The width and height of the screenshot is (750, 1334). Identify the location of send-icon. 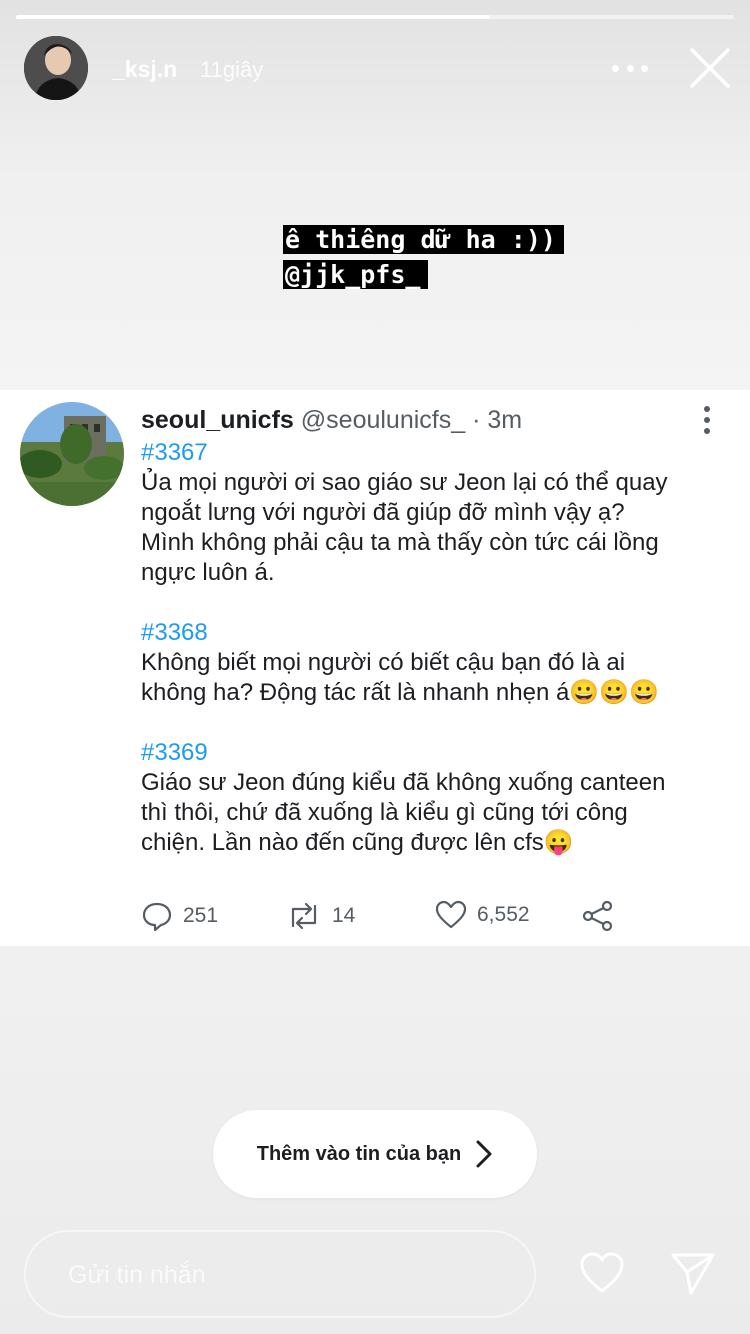
(693, 1273).